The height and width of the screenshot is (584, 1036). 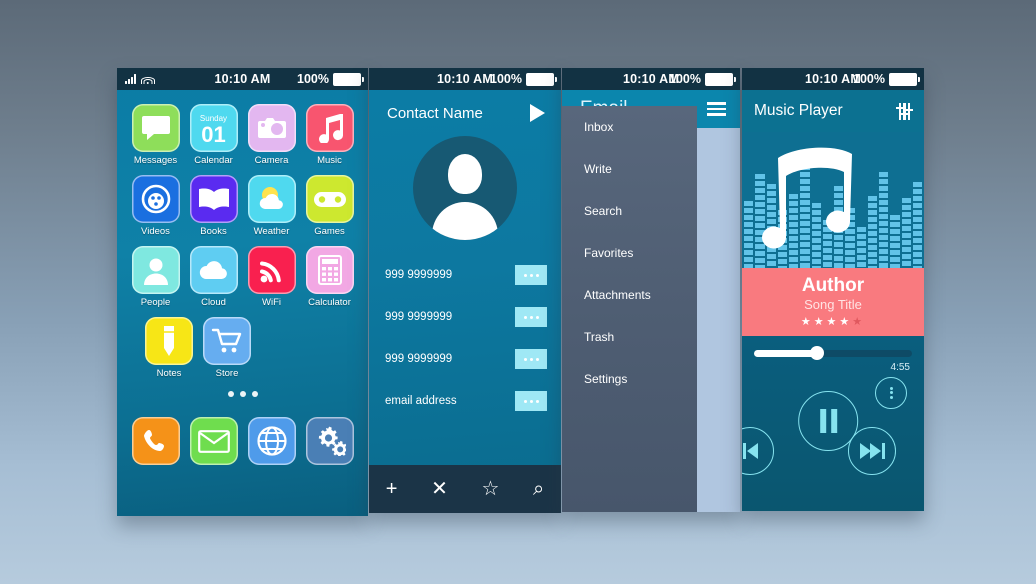 I want to click on vertical-ellipsis-icon, so click(x=891, y=392).